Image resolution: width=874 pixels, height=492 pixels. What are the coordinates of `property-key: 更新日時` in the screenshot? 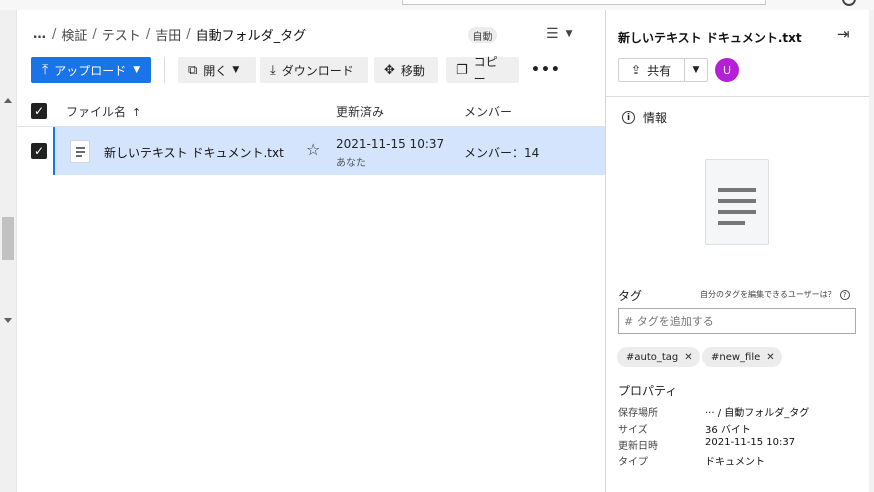 It's located at (638, 446).